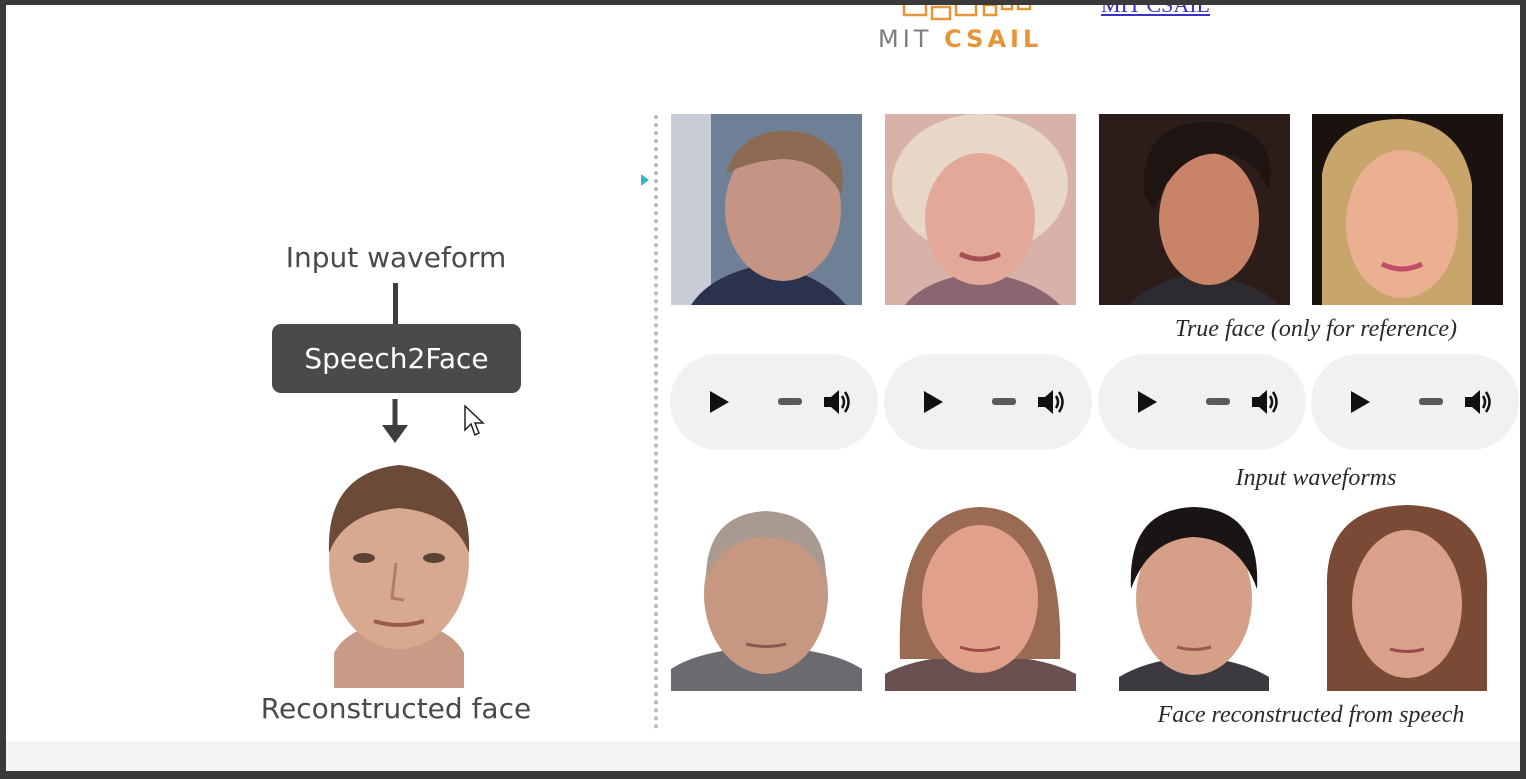 Image resolution: width=1526 pixels, height=779 pixels. Describe the element at coordinates (395, 421) in the screenshot. I see `down-arrow-icon` at that location.